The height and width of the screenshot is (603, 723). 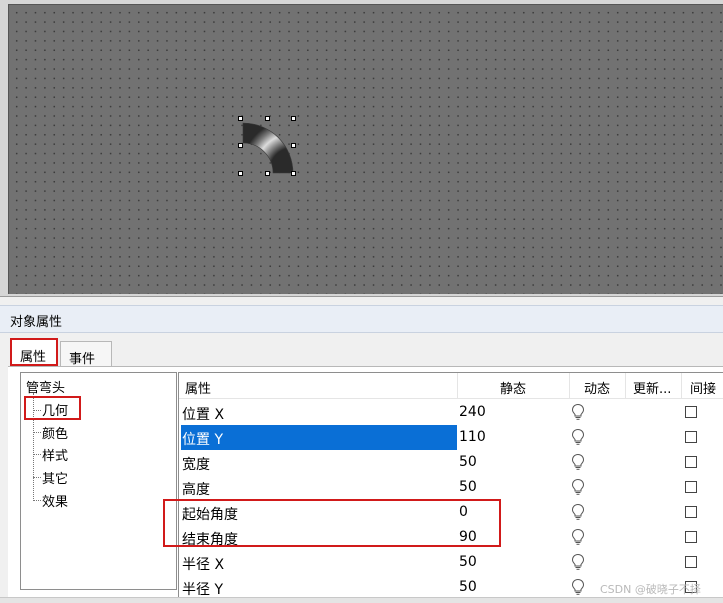 What do you see at coordinates (240, 145) in the screenshot?
I see `resize-handle-w` at bounding box center [240, 145].